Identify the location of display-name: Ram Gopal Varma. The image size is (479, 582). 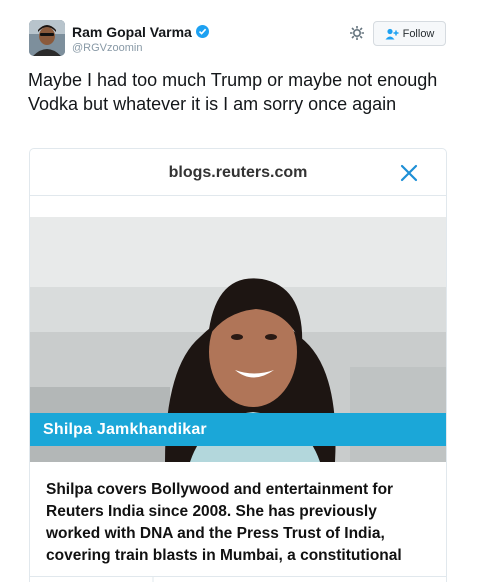
(140, 32).